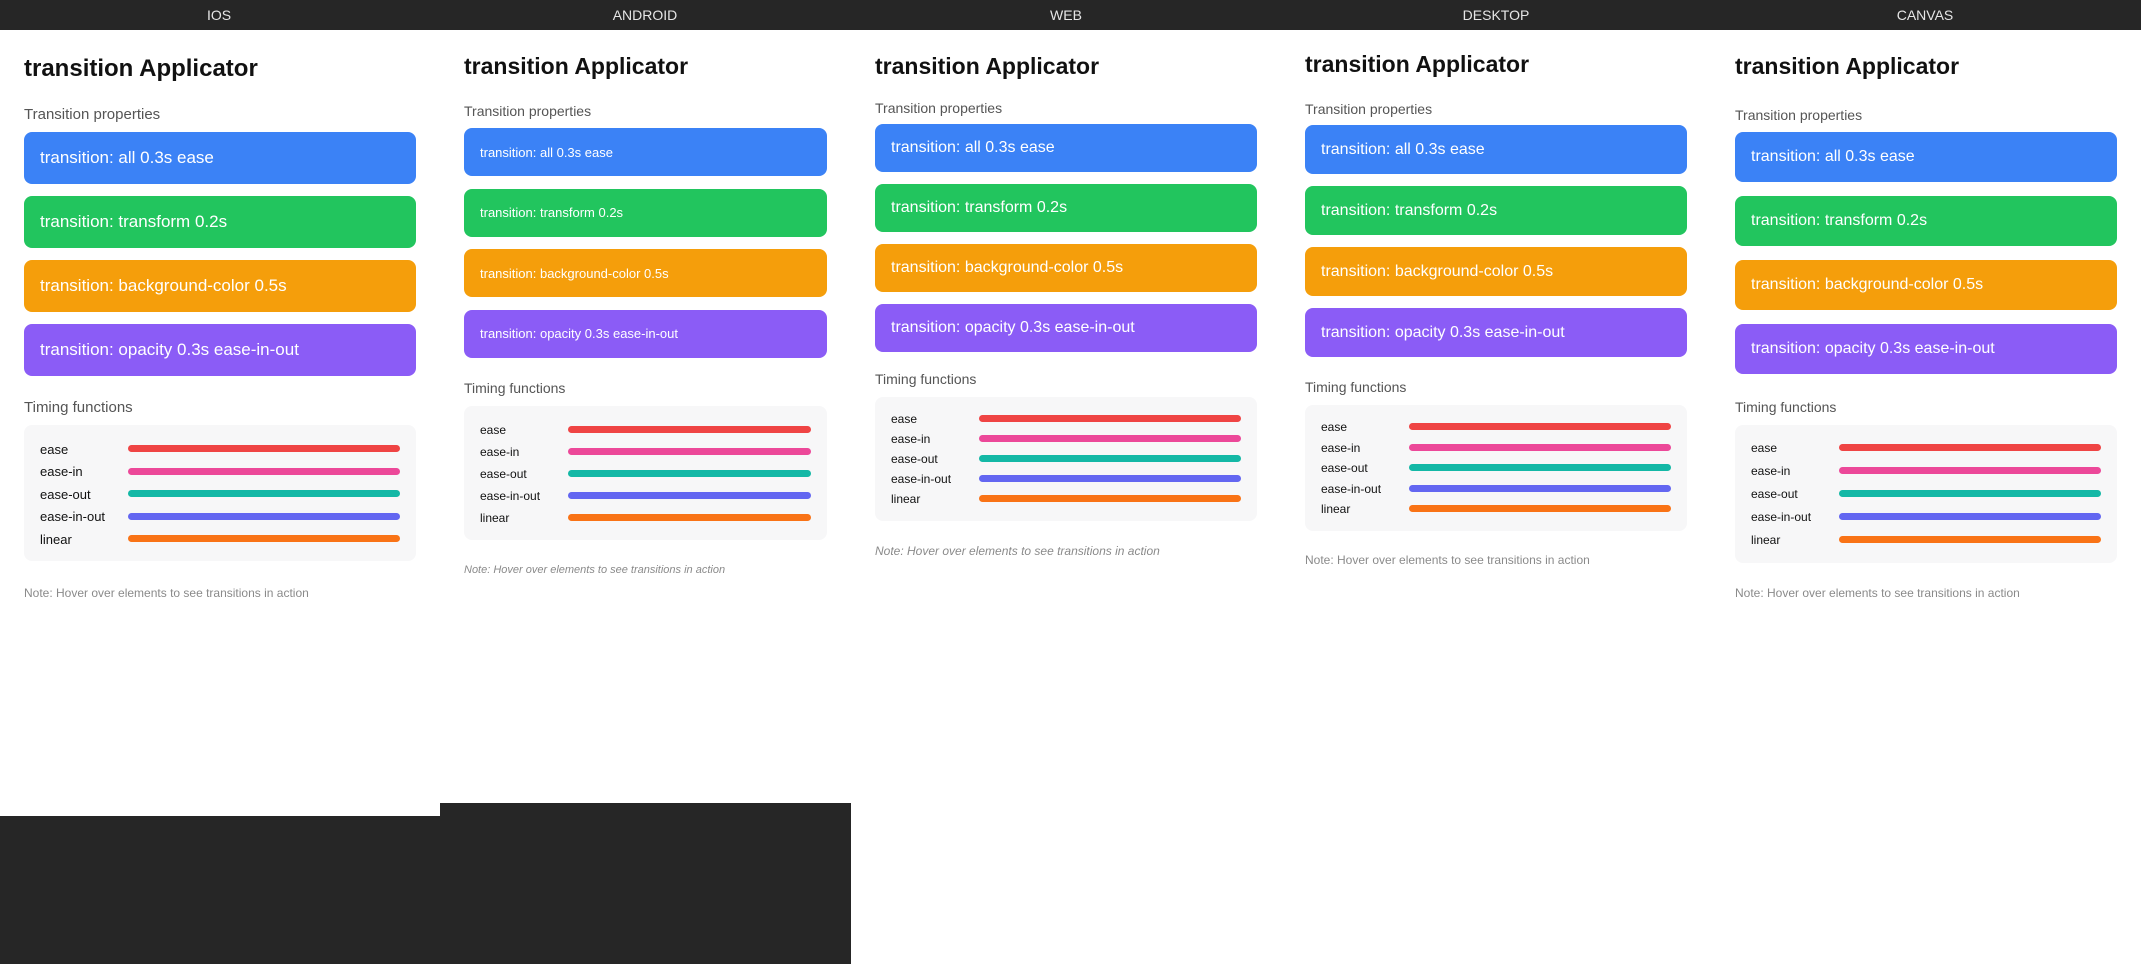 The width and height of the screenshot is (2141, 964). What do you see at coordinates (645, 883) in the screenshot?
I see `android-bottom-dark-area` at bounding box center [645, 883].